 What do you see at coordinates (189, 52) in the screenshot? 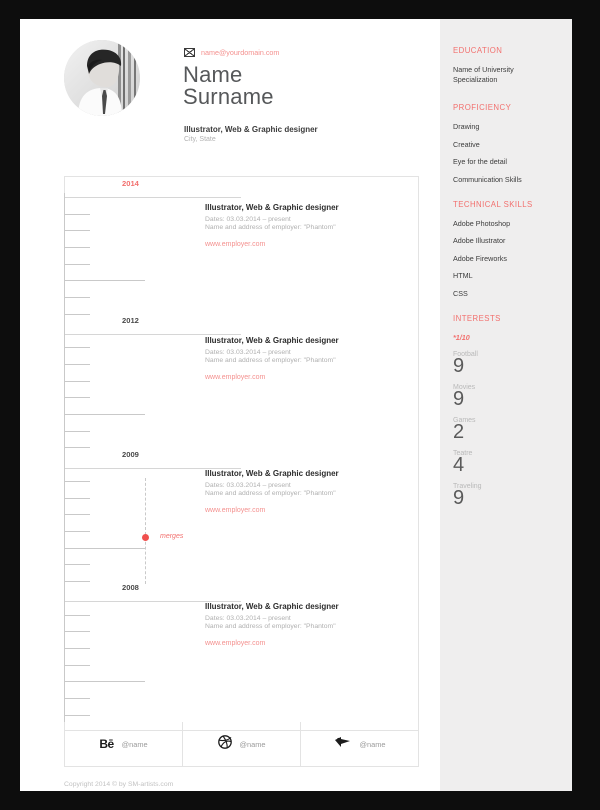
I see `envelope-icon` at bounding box center [189, 52].